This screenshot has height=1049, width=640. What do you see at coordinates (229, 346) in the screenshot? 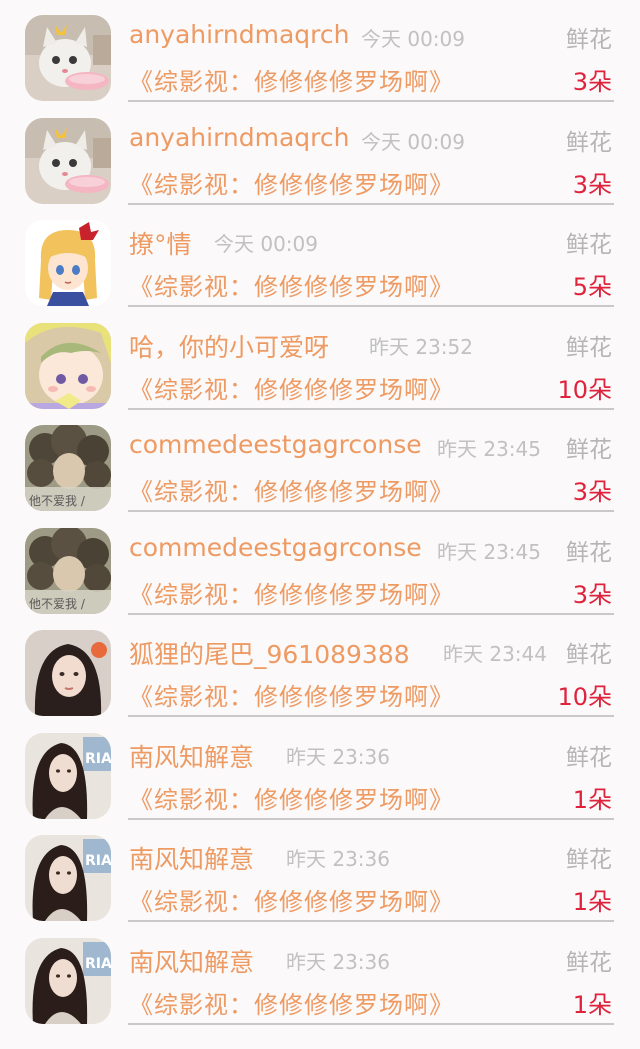
I see `user-name: 哈，你的小可爱呀` at bounding box center [229, 346].